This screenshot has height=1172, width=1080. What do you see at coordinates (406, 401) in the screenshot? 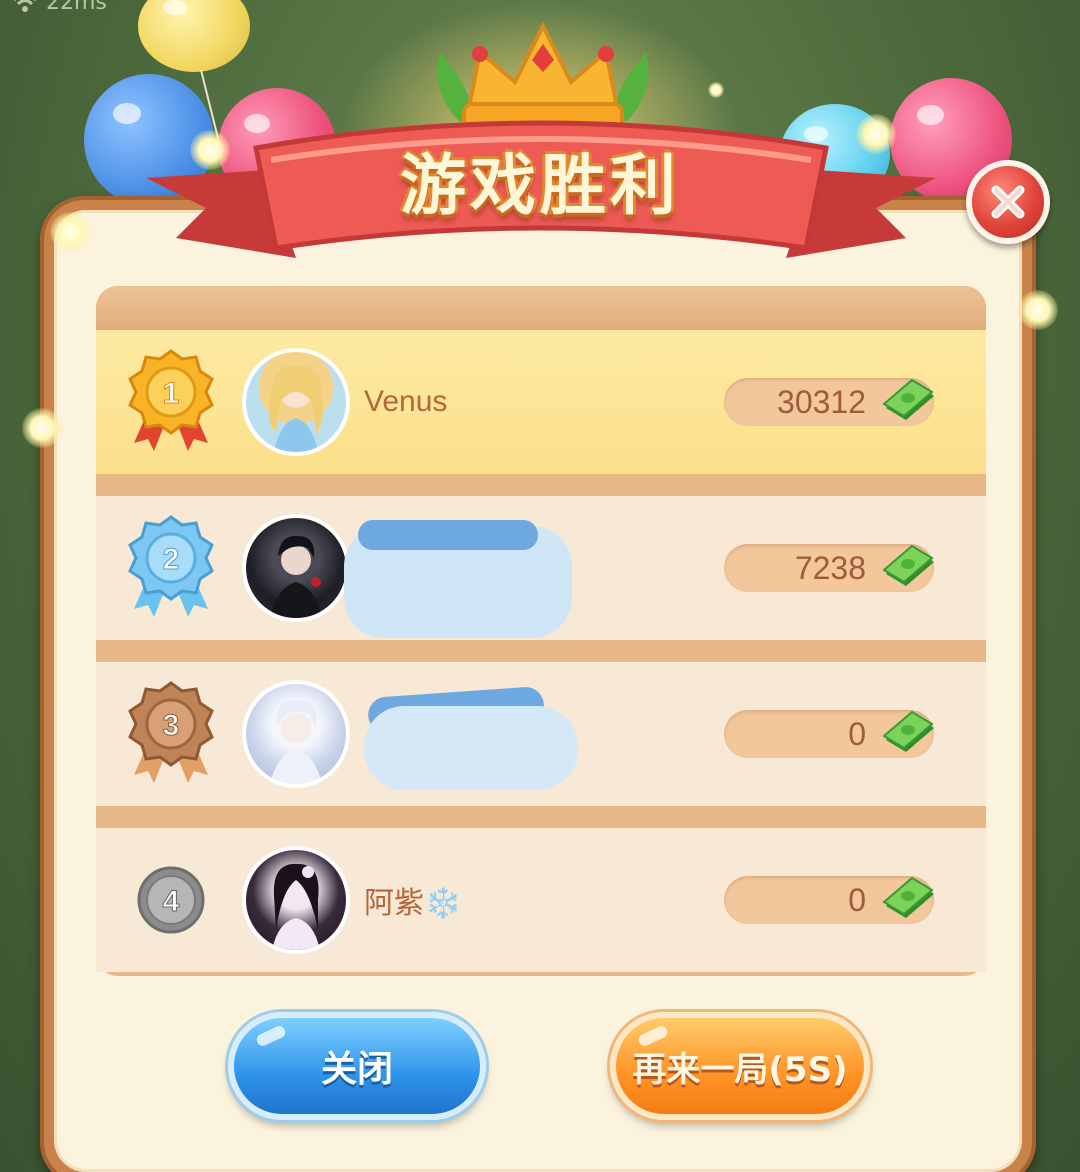
I see `player-name: Venus` at bounding box center [406, 401].